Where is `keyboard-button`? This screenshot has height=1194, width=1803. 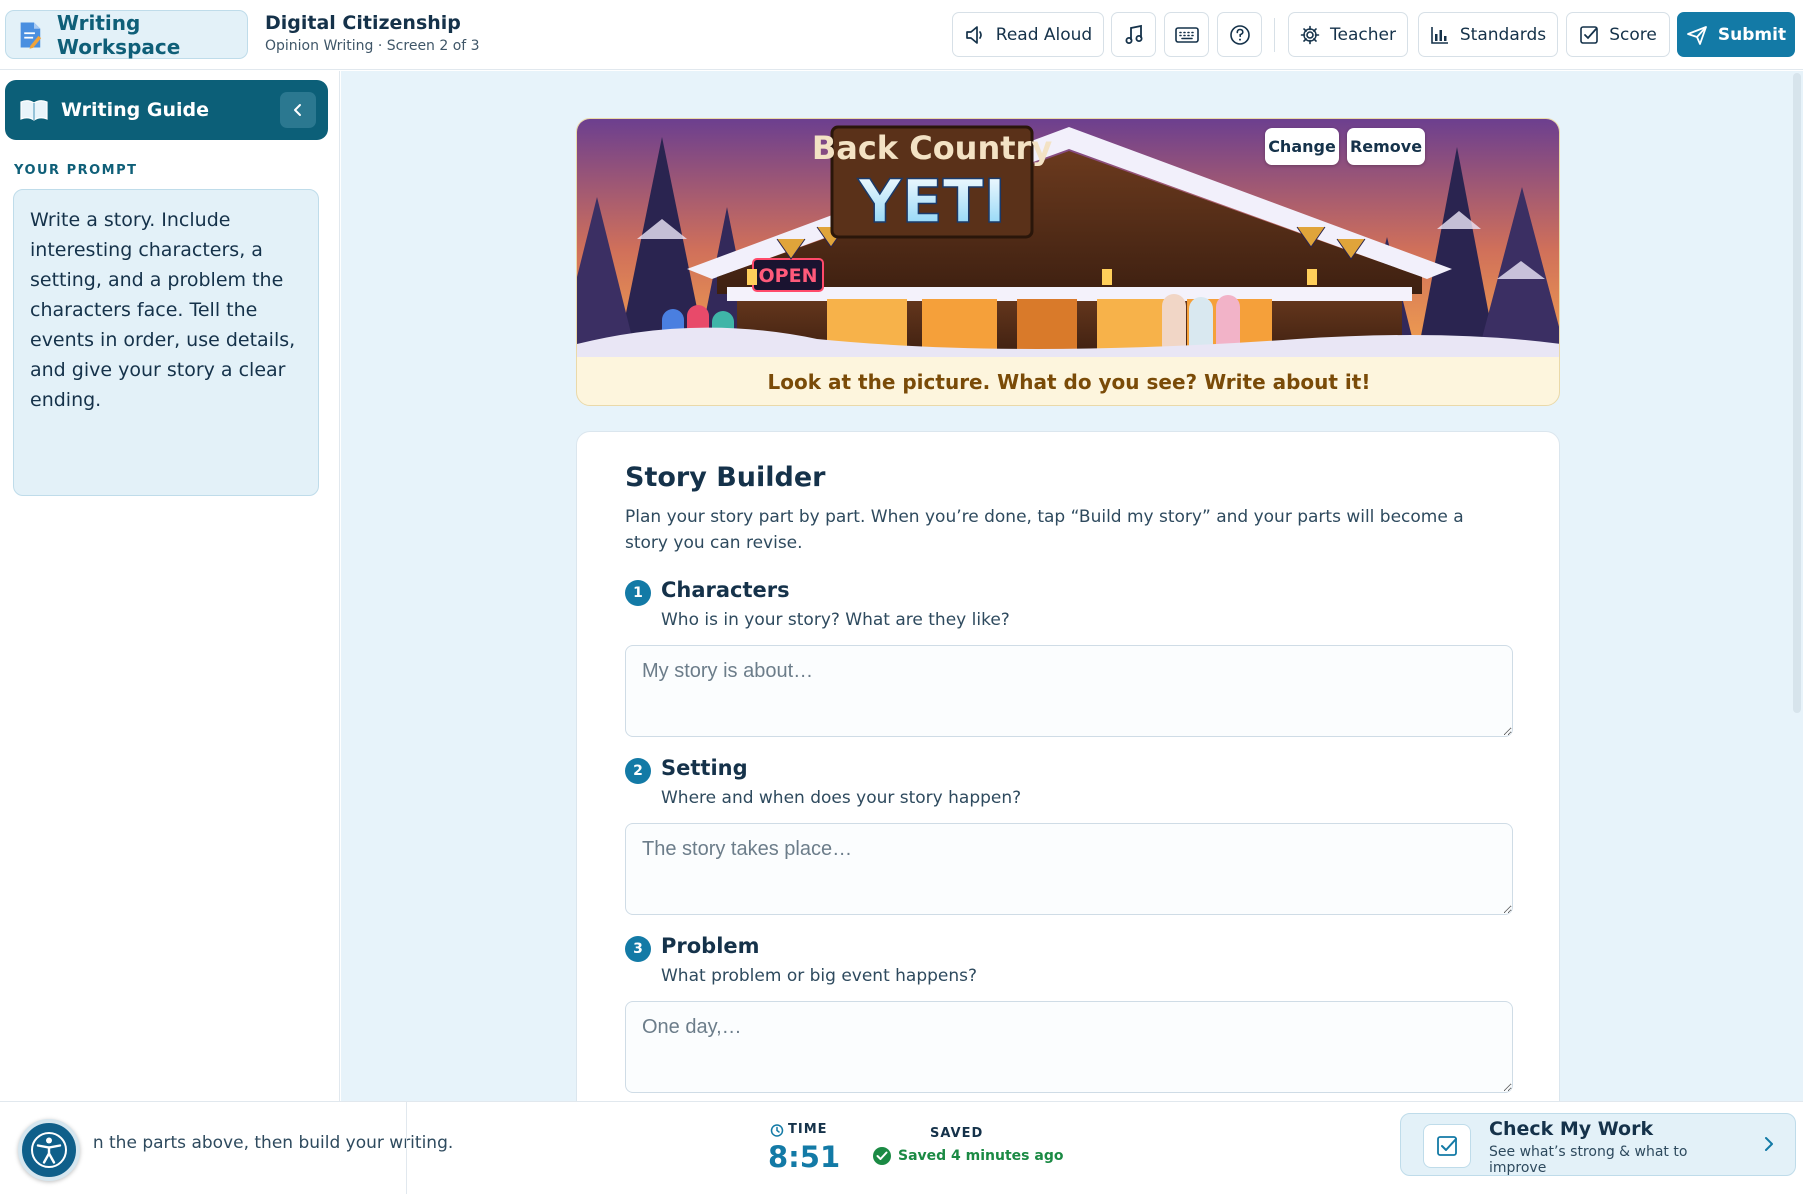 keyboard-button is located at coordinates (1186, 34).